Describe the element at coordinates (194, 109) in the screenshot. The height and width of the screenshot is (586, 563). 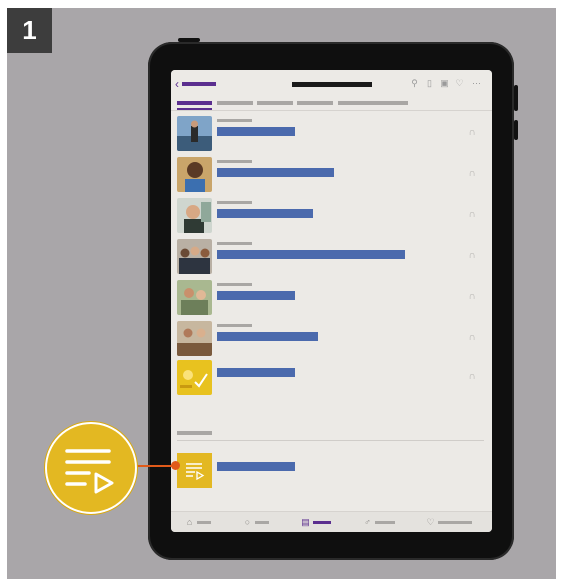
I see `active-tab-indicator` at that location.